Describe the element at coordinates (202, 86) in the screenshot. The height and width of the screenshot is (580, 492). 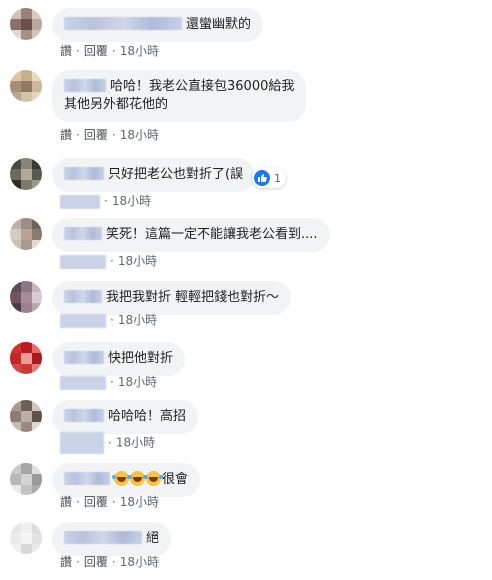
I see `comment-text: 哈哈！我老公直接包36000給我` at that location.